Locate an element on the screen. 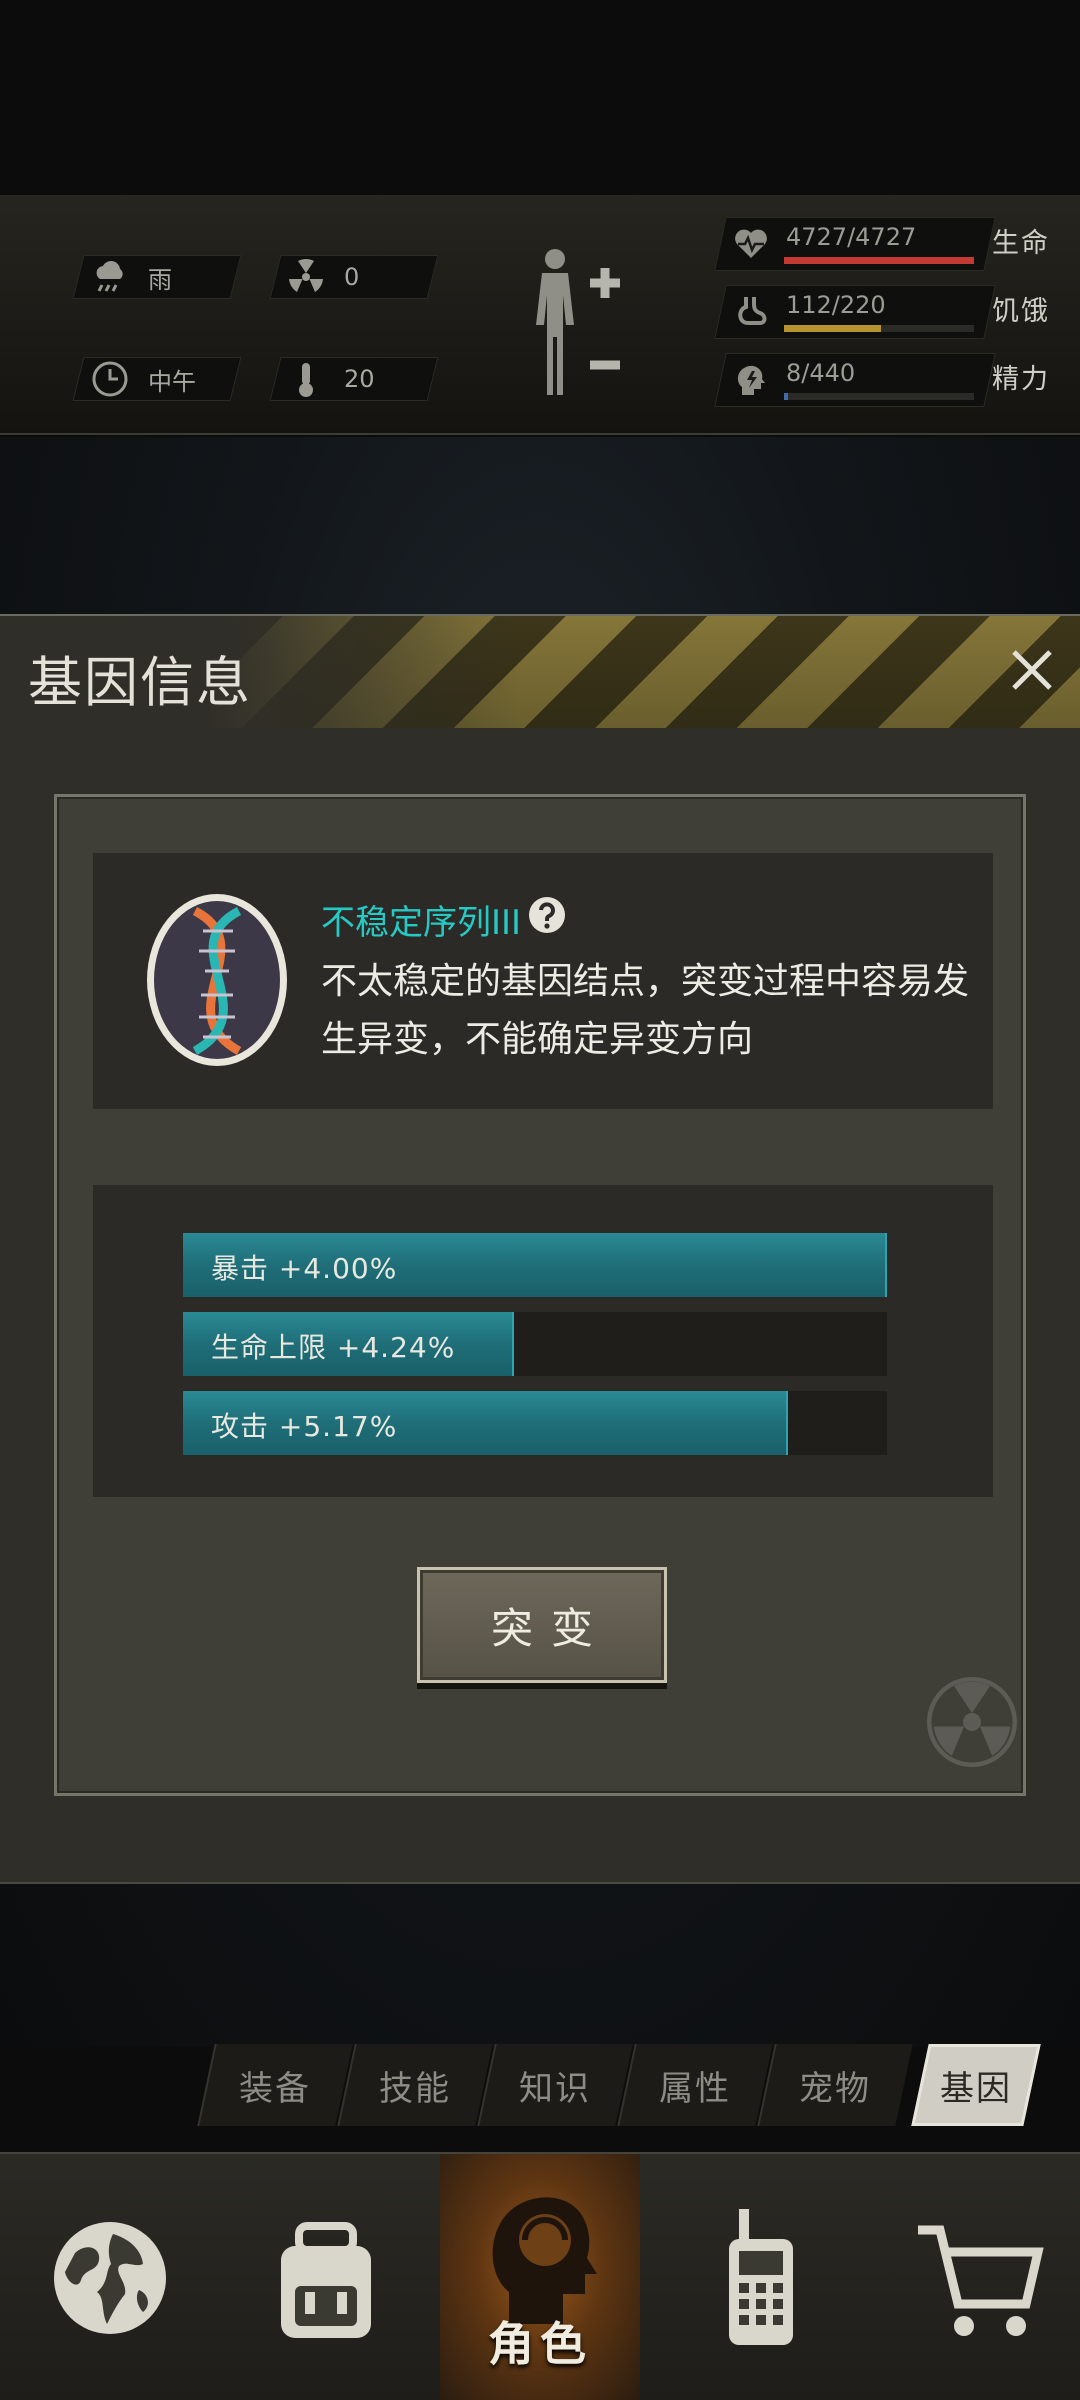  stat-row-max-health: 生命上限 +4.24% is located at coordinates (535, 1344).